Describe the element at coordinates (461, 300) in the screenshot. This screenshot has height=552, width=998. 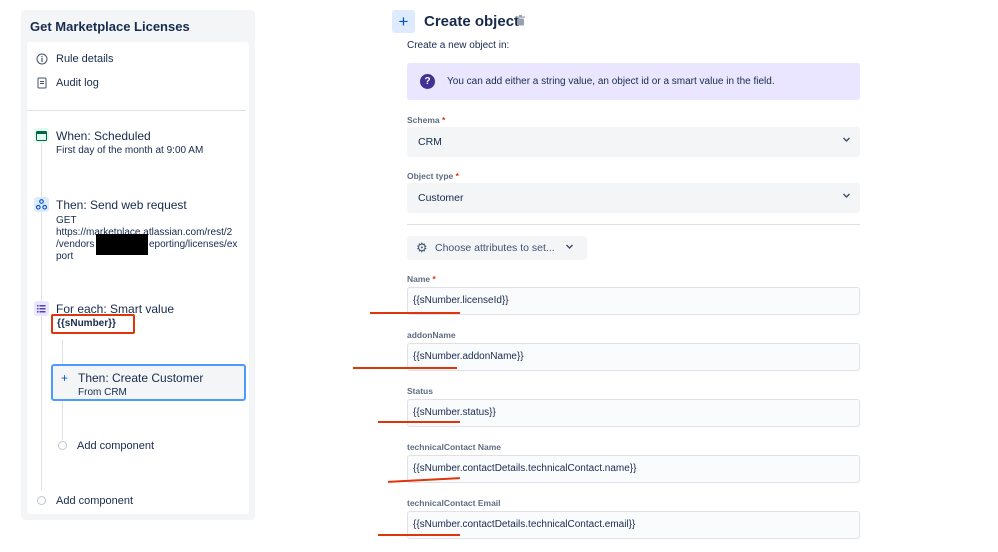
I see `name-input-value: {{sNumber.licenseId}}` at that location.